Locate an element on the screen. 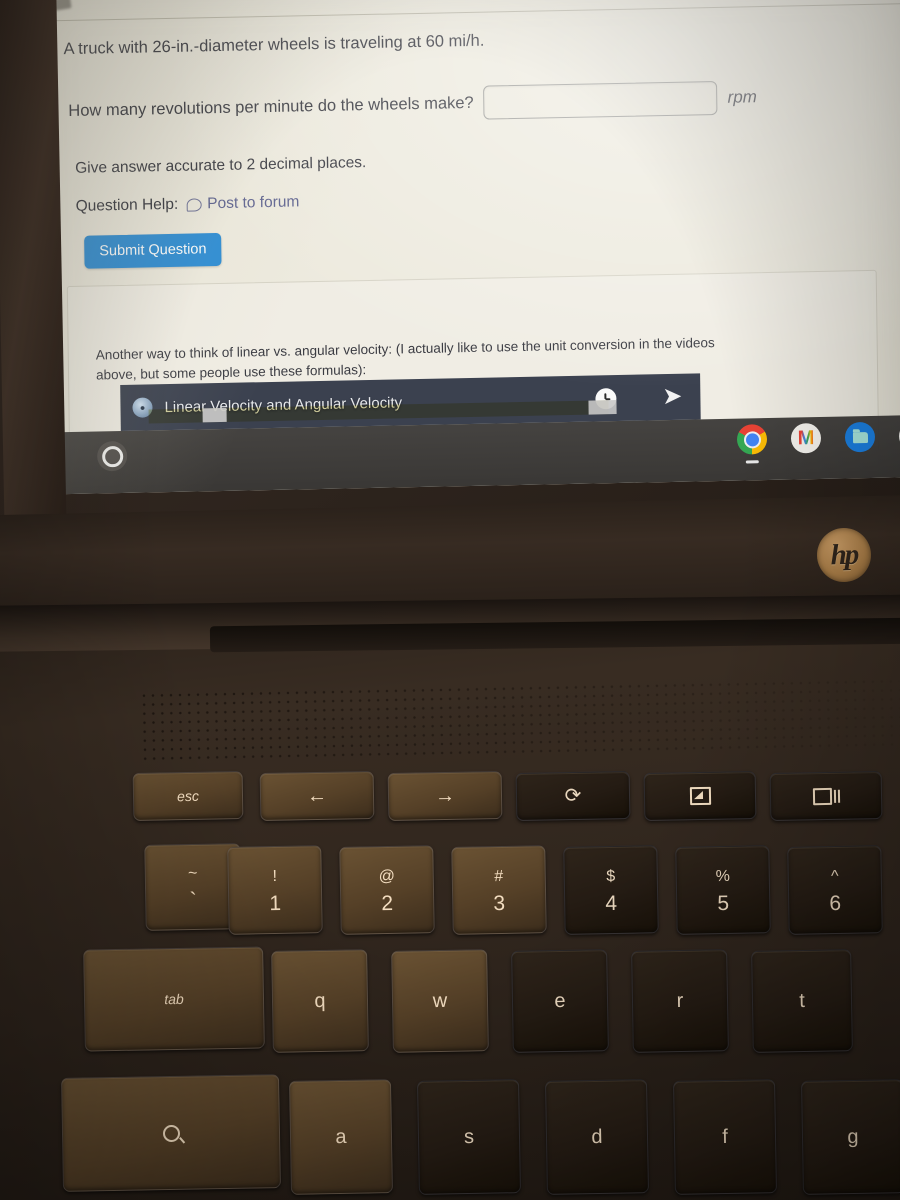 The width and height of the screenshot is (900, 1200). two-key-top: @ is located at coordinates (387, 876).